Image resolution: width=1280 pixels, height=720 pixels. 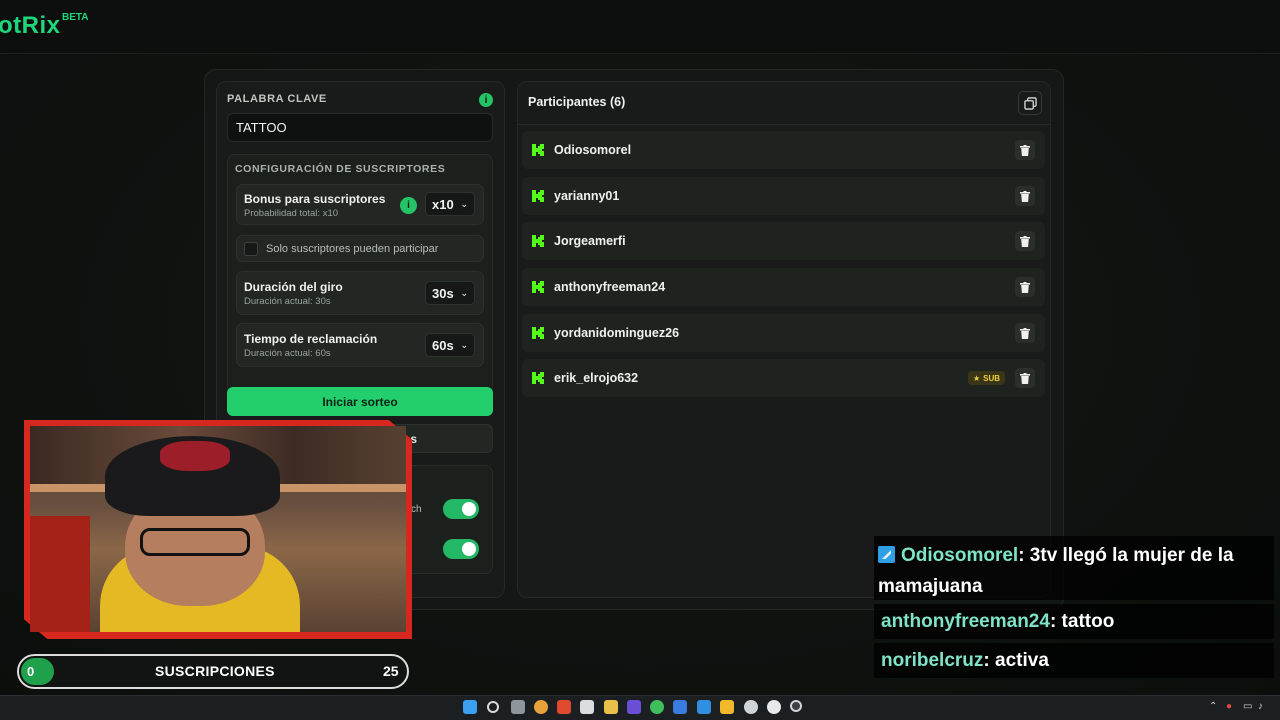 What do you see at coordinates (75, 17) in the screenshot?
I see `beta-badge: BETA` at bounding box center [75, 17].